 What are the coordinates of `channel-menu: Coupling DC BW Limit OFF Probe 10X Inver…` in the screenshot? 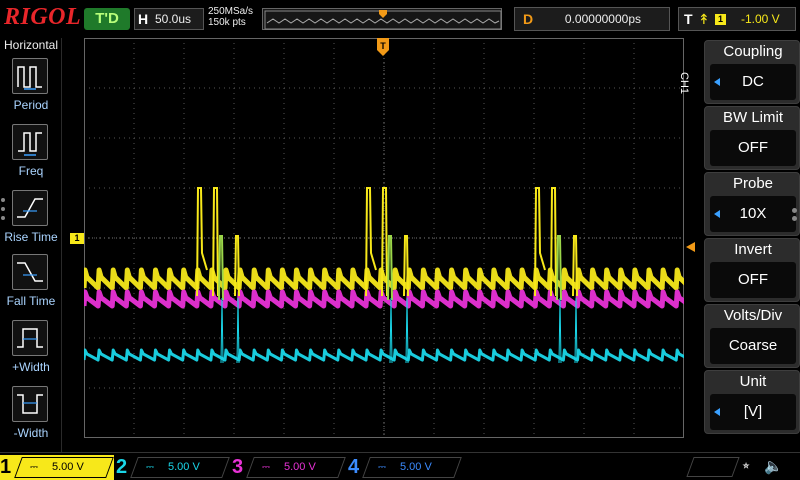 It's located at (752, 245).